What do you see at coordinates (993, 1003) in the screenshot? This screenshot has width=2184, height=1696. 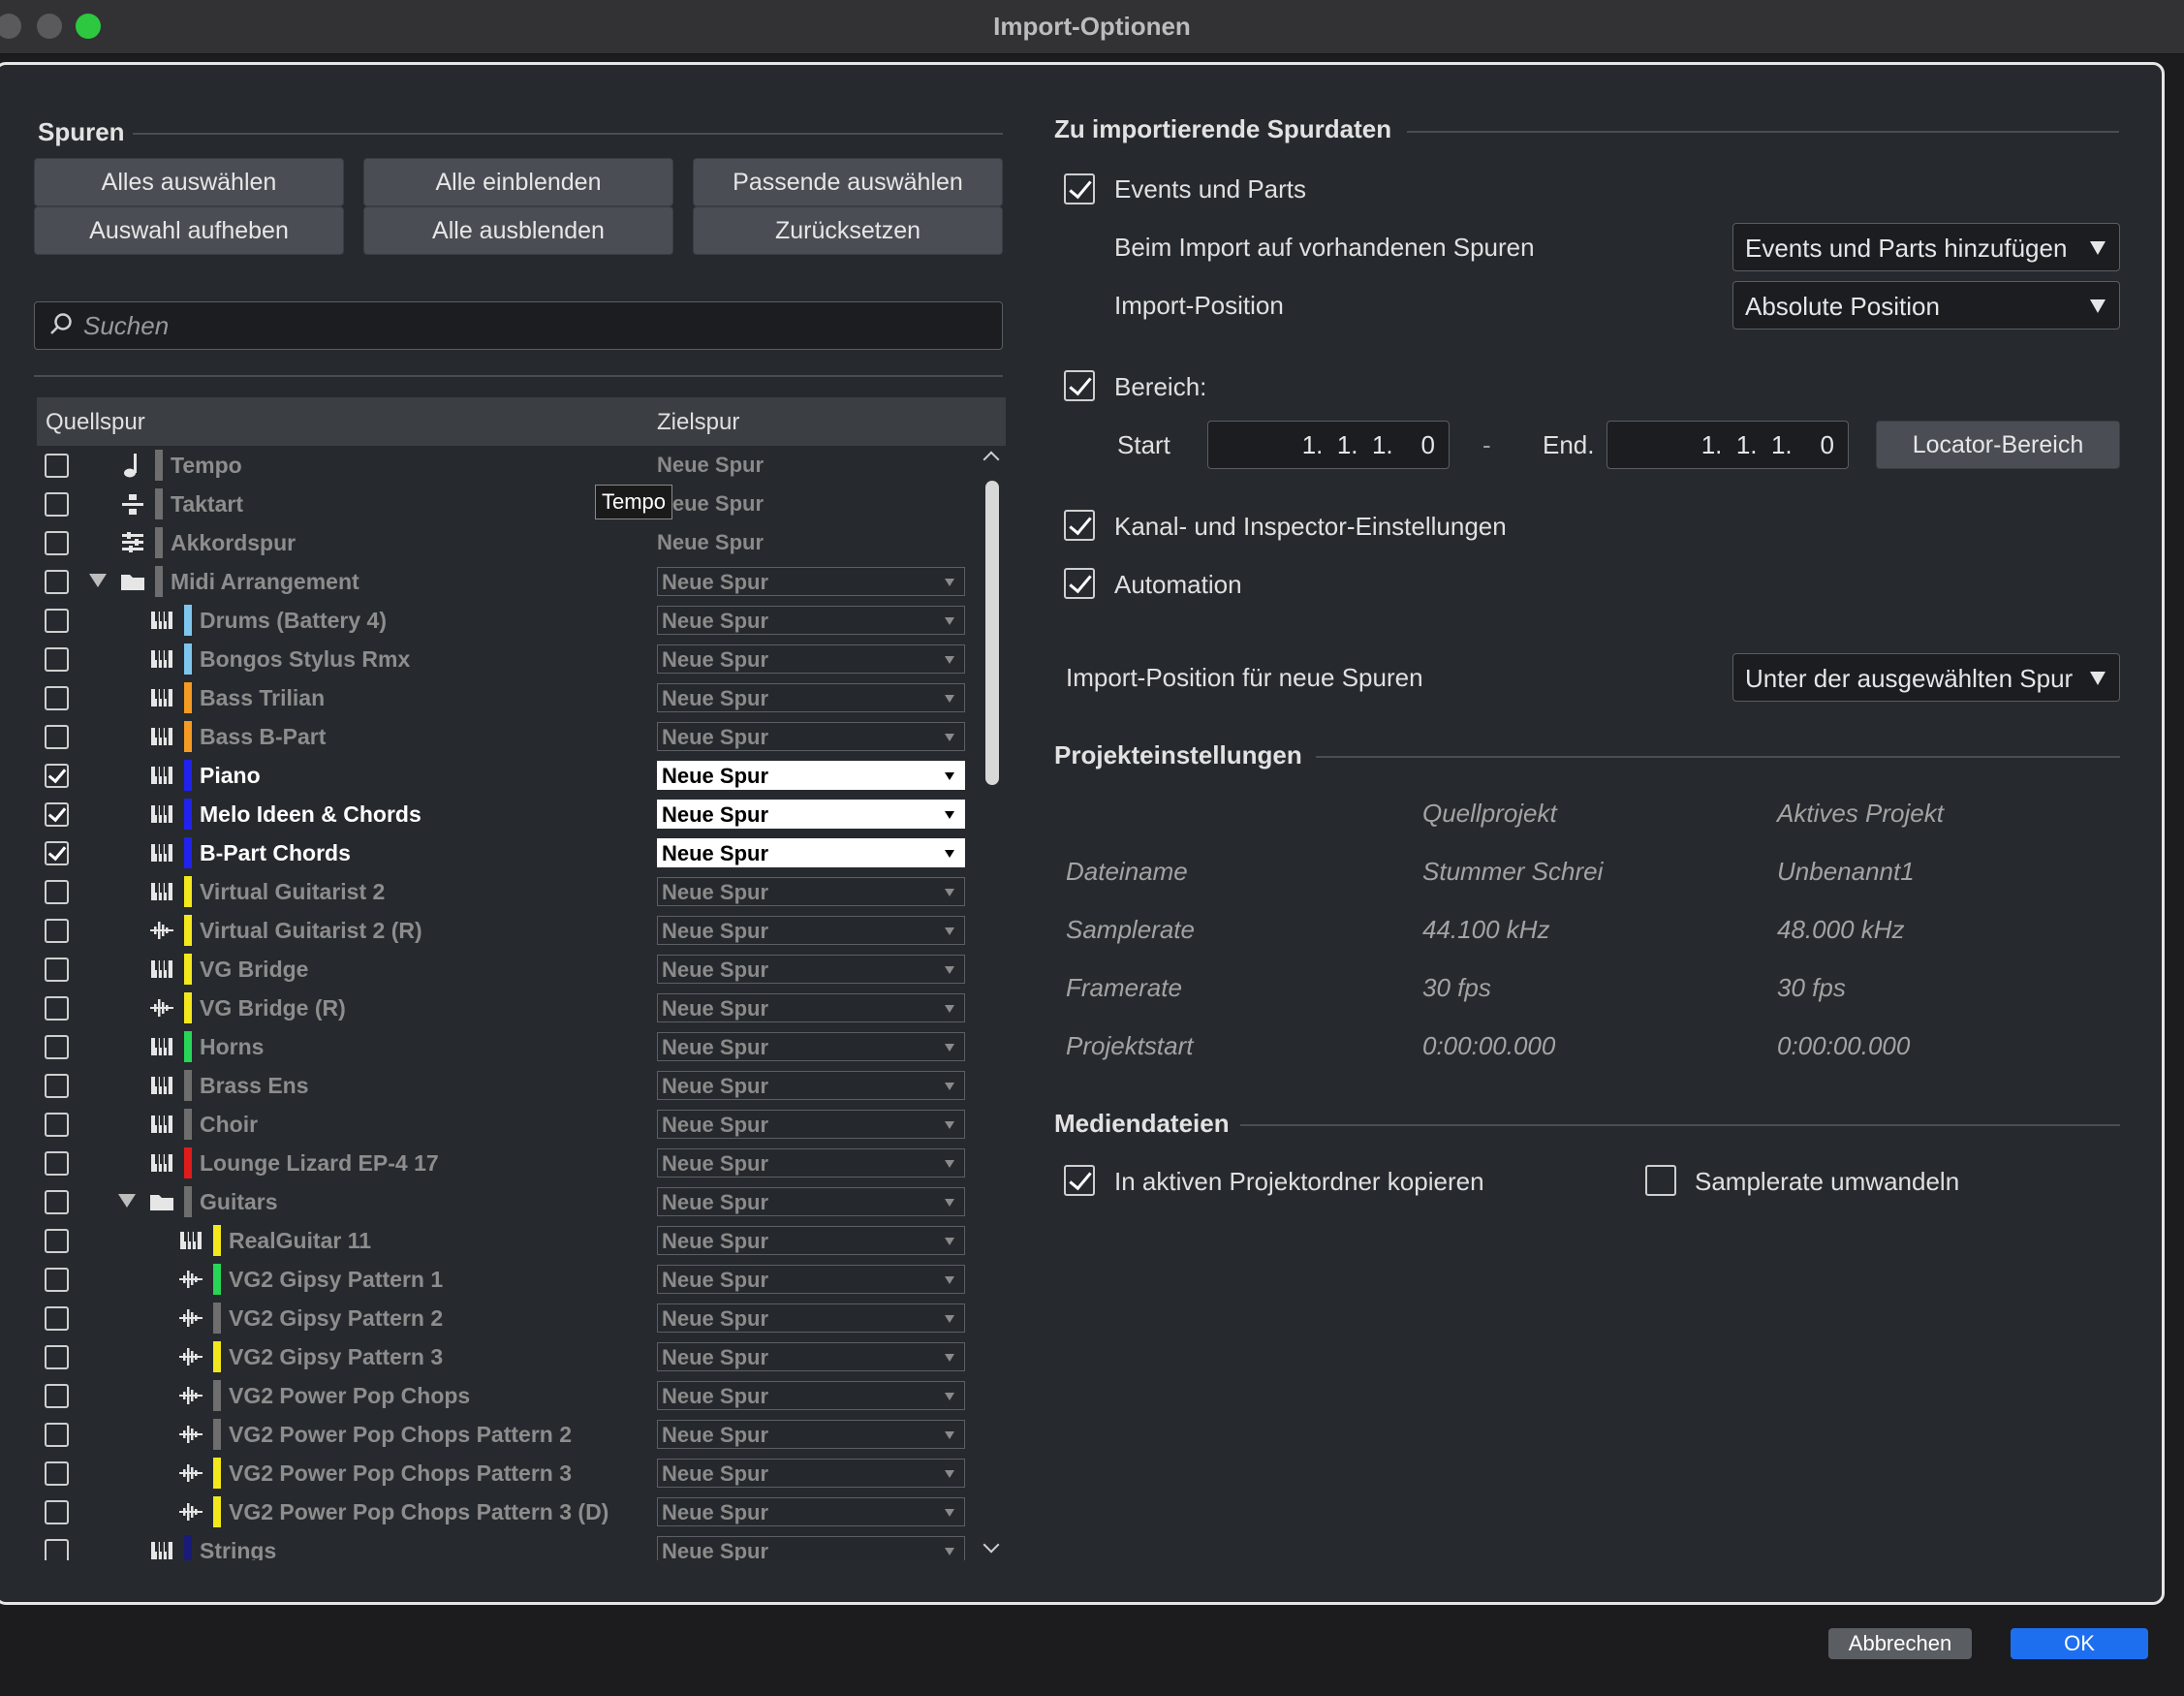 I see `track-list-scrollbar` at bounding box center [993, 1003].